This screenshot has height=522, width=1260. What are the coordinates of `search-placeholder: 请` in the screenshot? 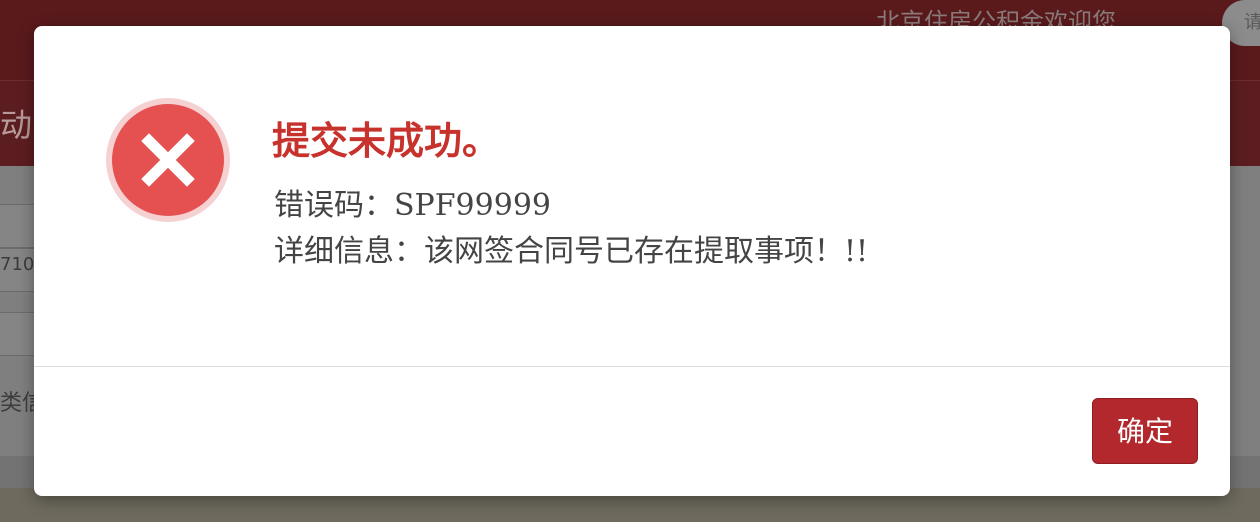 It's located at (1252, 22).